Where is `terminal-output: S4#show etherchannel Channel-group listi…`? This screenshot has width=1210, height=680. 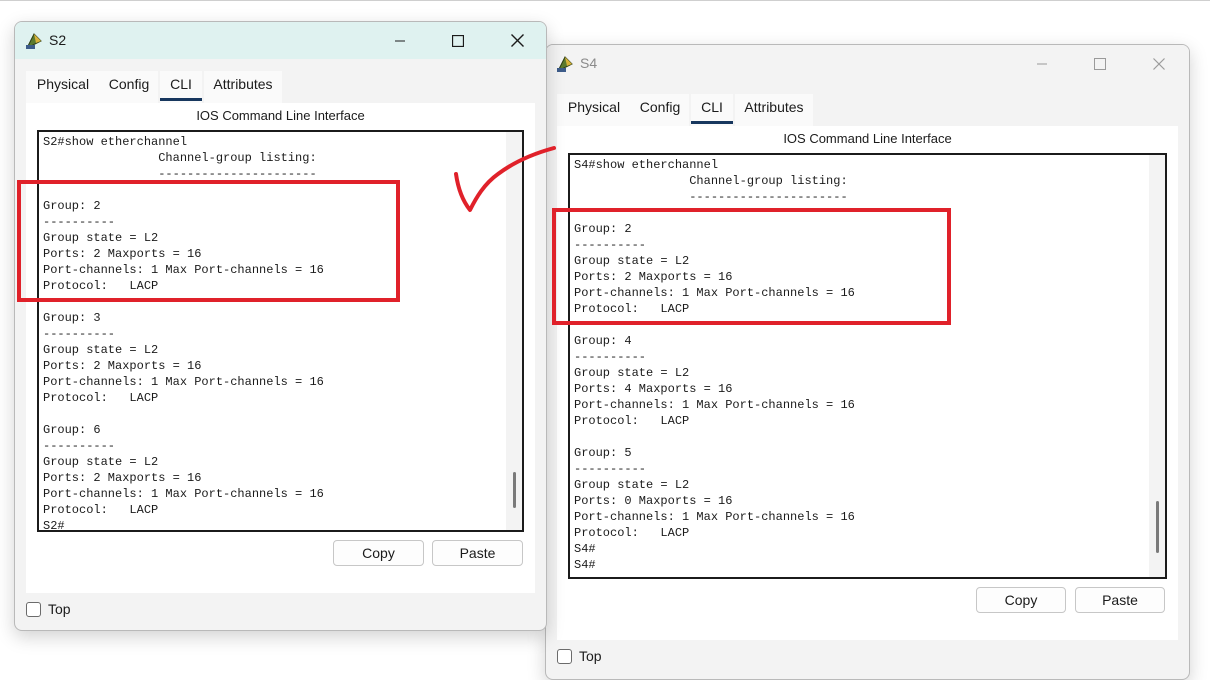
terminal-output: S4#show etherchannel Channel-group listi… is located at coordinates (714, 365).